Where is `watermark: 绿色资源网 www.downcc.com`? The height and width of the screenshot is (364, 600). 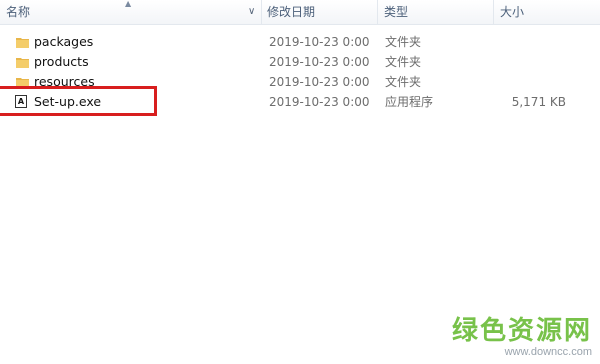 watermark: 绿色资源网 www.downcc.com is located at coordinates (522, 337).